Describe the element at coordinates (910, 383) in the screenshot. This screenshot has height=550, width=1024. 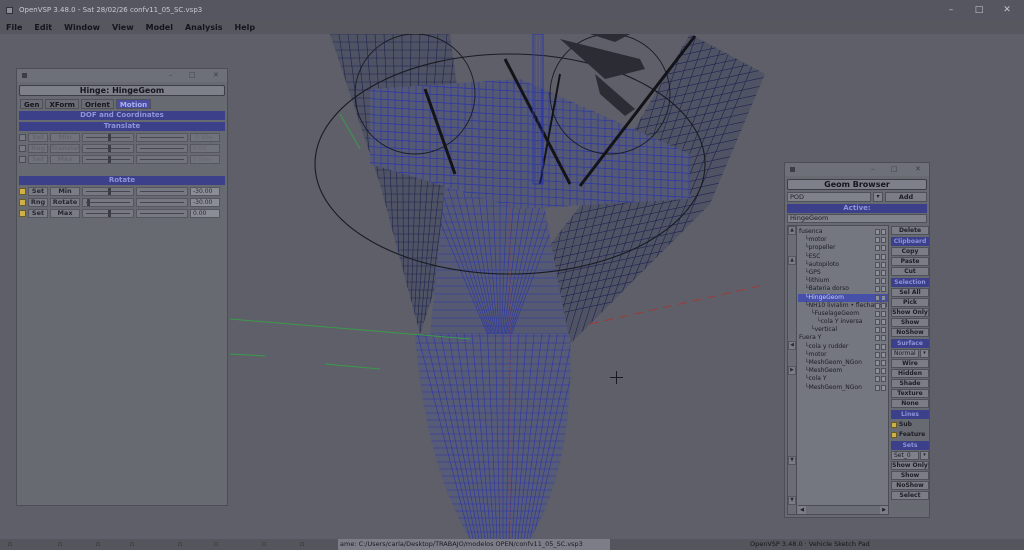
I see `shade-button: Shade` at that location.